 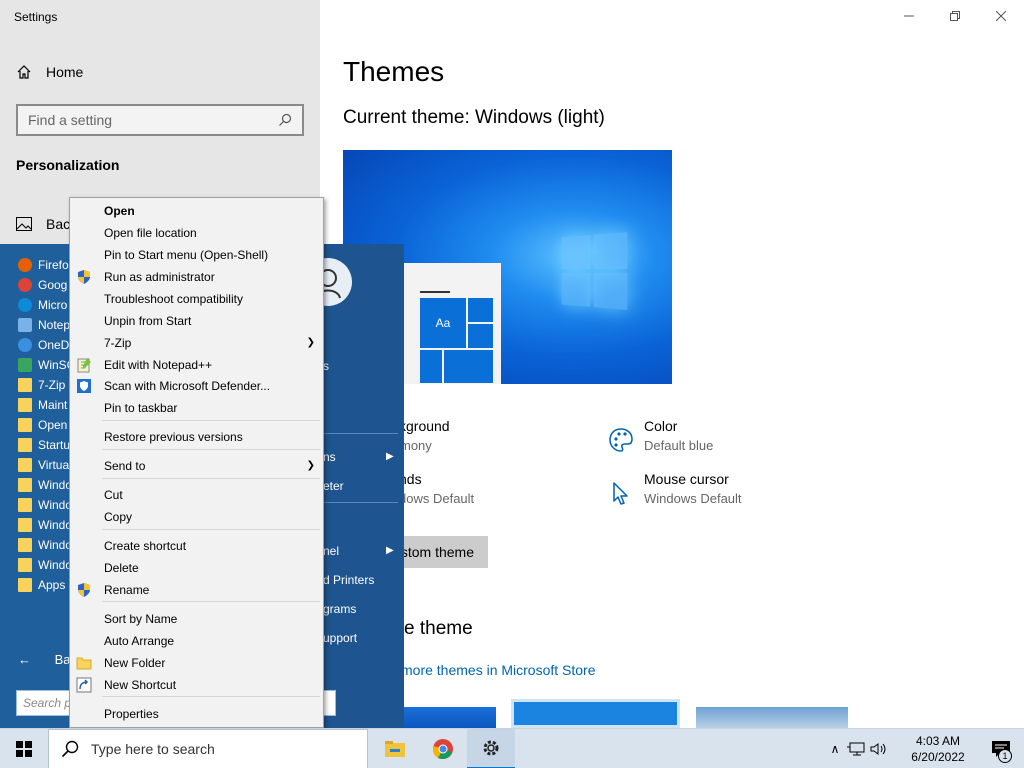 What do you see at coordinates (211, 641) in the screenshot?
I see `menu-item-auto-arrange: Auto Arrange` at bounding box center [211, 641].